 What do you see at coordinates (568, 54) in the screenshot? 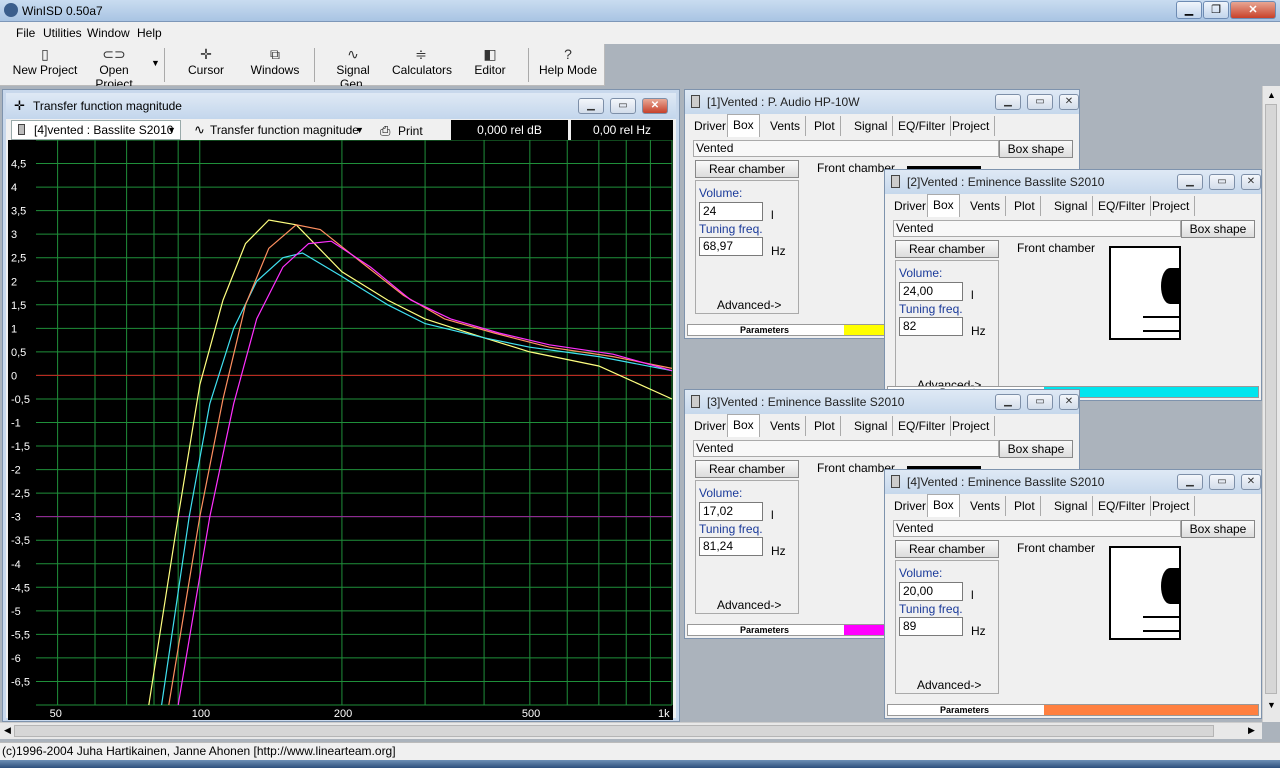
I see `question-icon: ?` at bounding box center [568, 54].